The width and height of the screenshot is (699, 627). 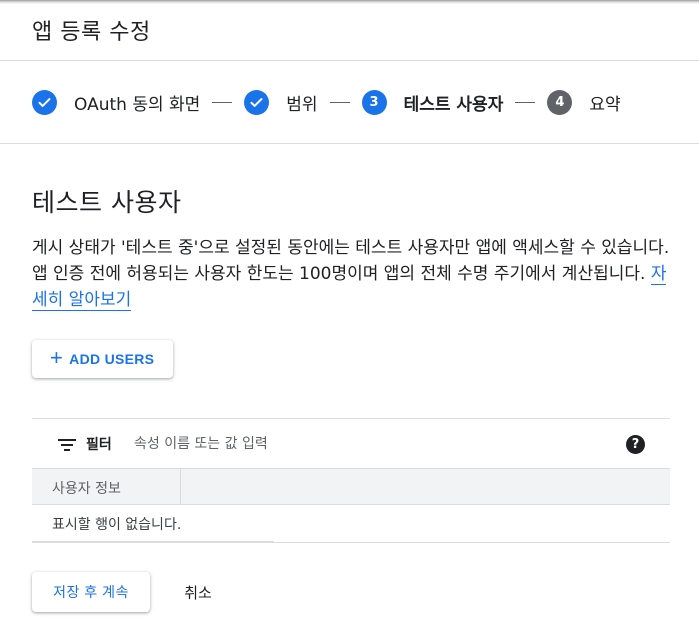 I want to click on add-users-button: + ADD USERS, so click(x=102, y=359).